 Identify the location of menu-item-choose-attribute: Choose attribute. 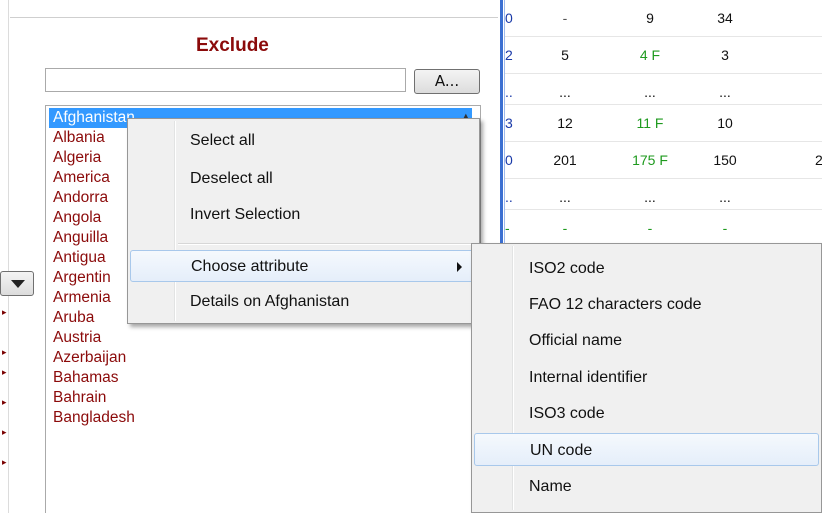
(303, 266).